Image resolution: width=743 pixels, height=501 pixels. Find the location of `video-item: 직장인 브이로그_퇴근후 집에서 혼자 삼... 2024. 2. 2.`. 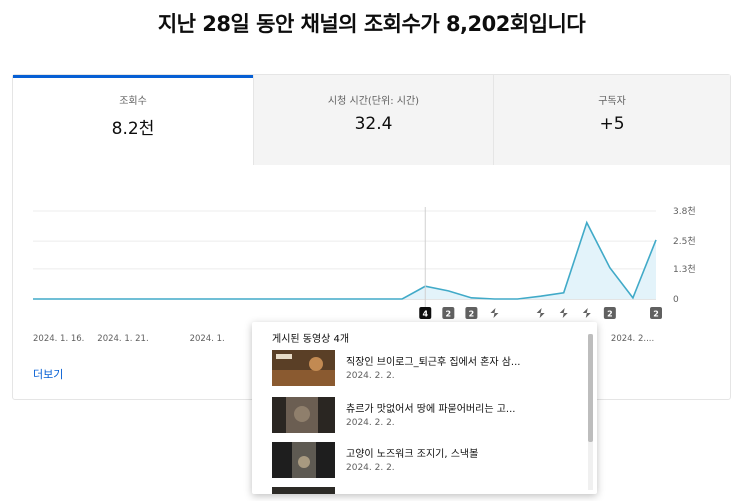

video-item: 직장인 브이로그_퇴근후 집에서 혼자 삼... 2024. 2. 2. is located at coordinates (422, 368).